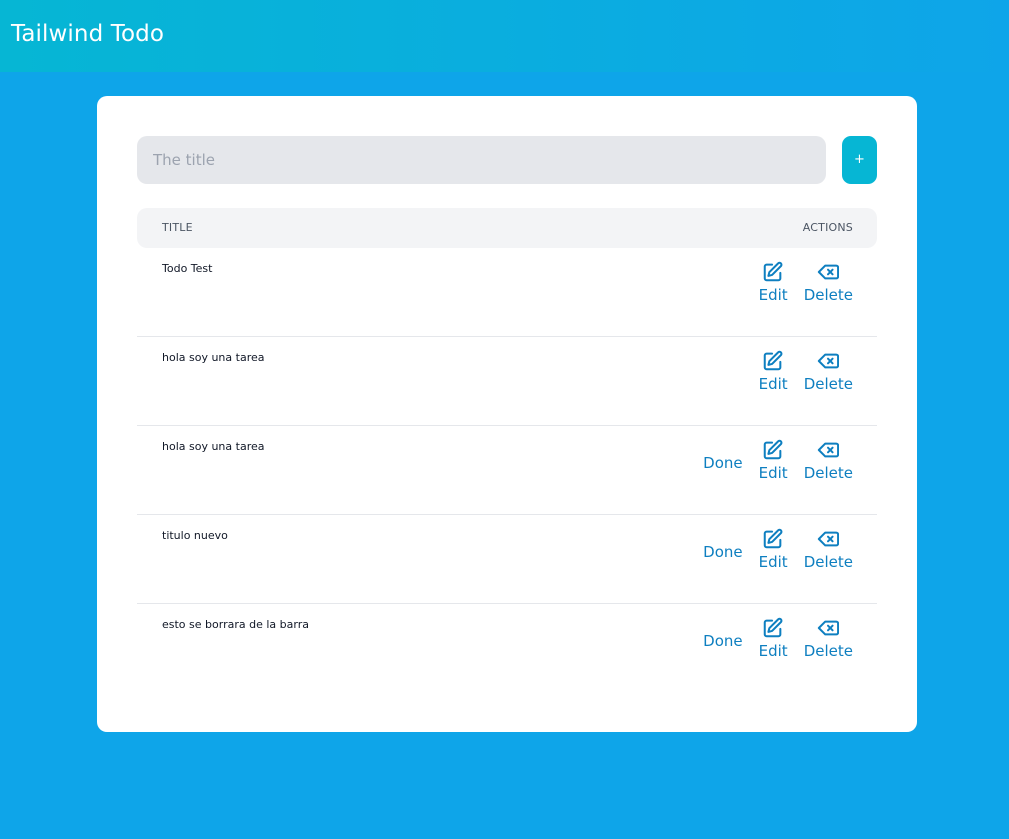  What do you see at coordinates (187, 268) in the screenshot?
I see `todo-title: Todo Test` at bounding box center [187, 268].